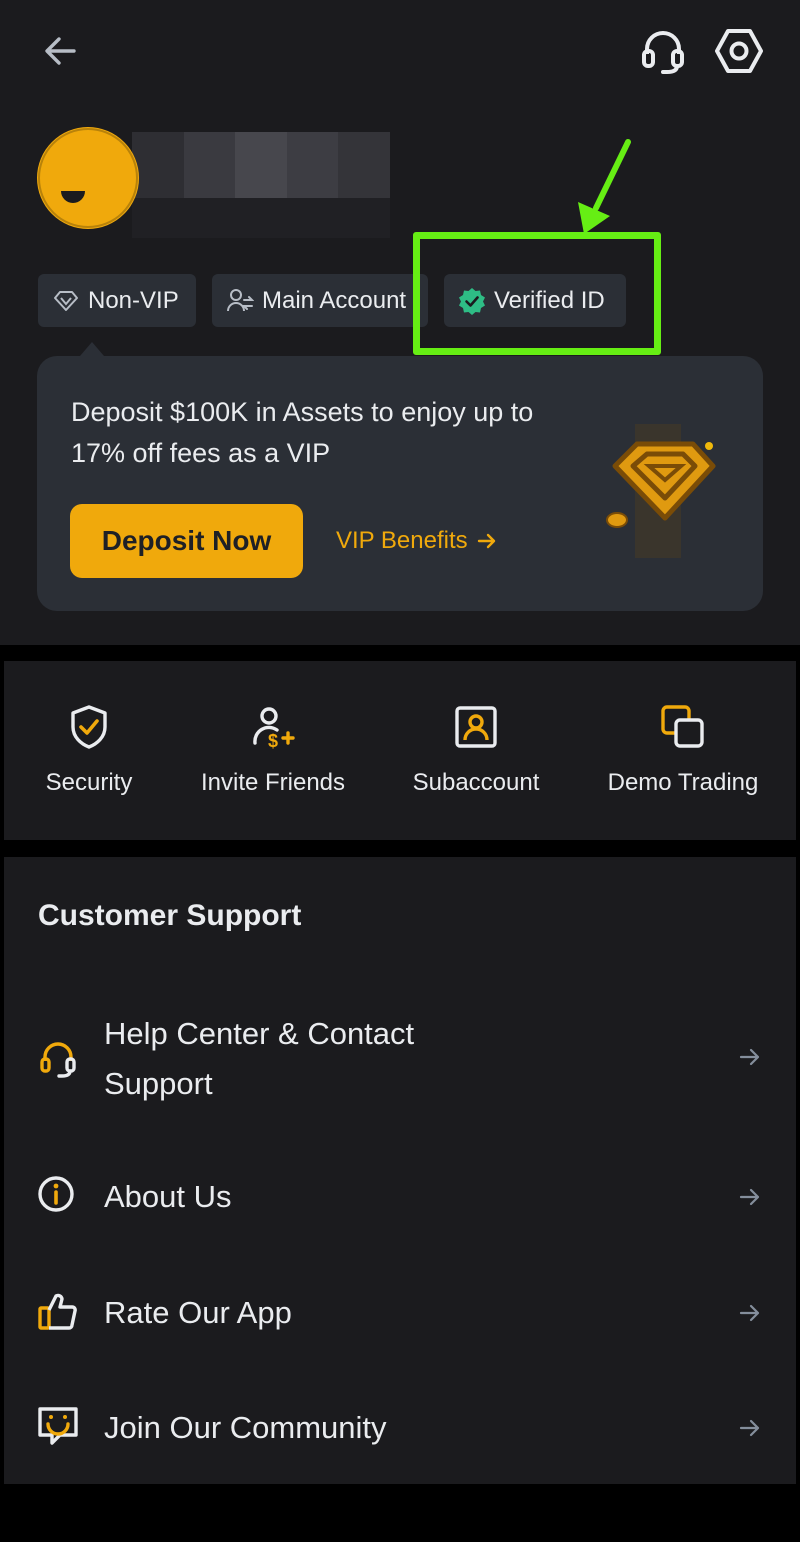  I want to click on chat-smile-icon, so click(58, 1426).